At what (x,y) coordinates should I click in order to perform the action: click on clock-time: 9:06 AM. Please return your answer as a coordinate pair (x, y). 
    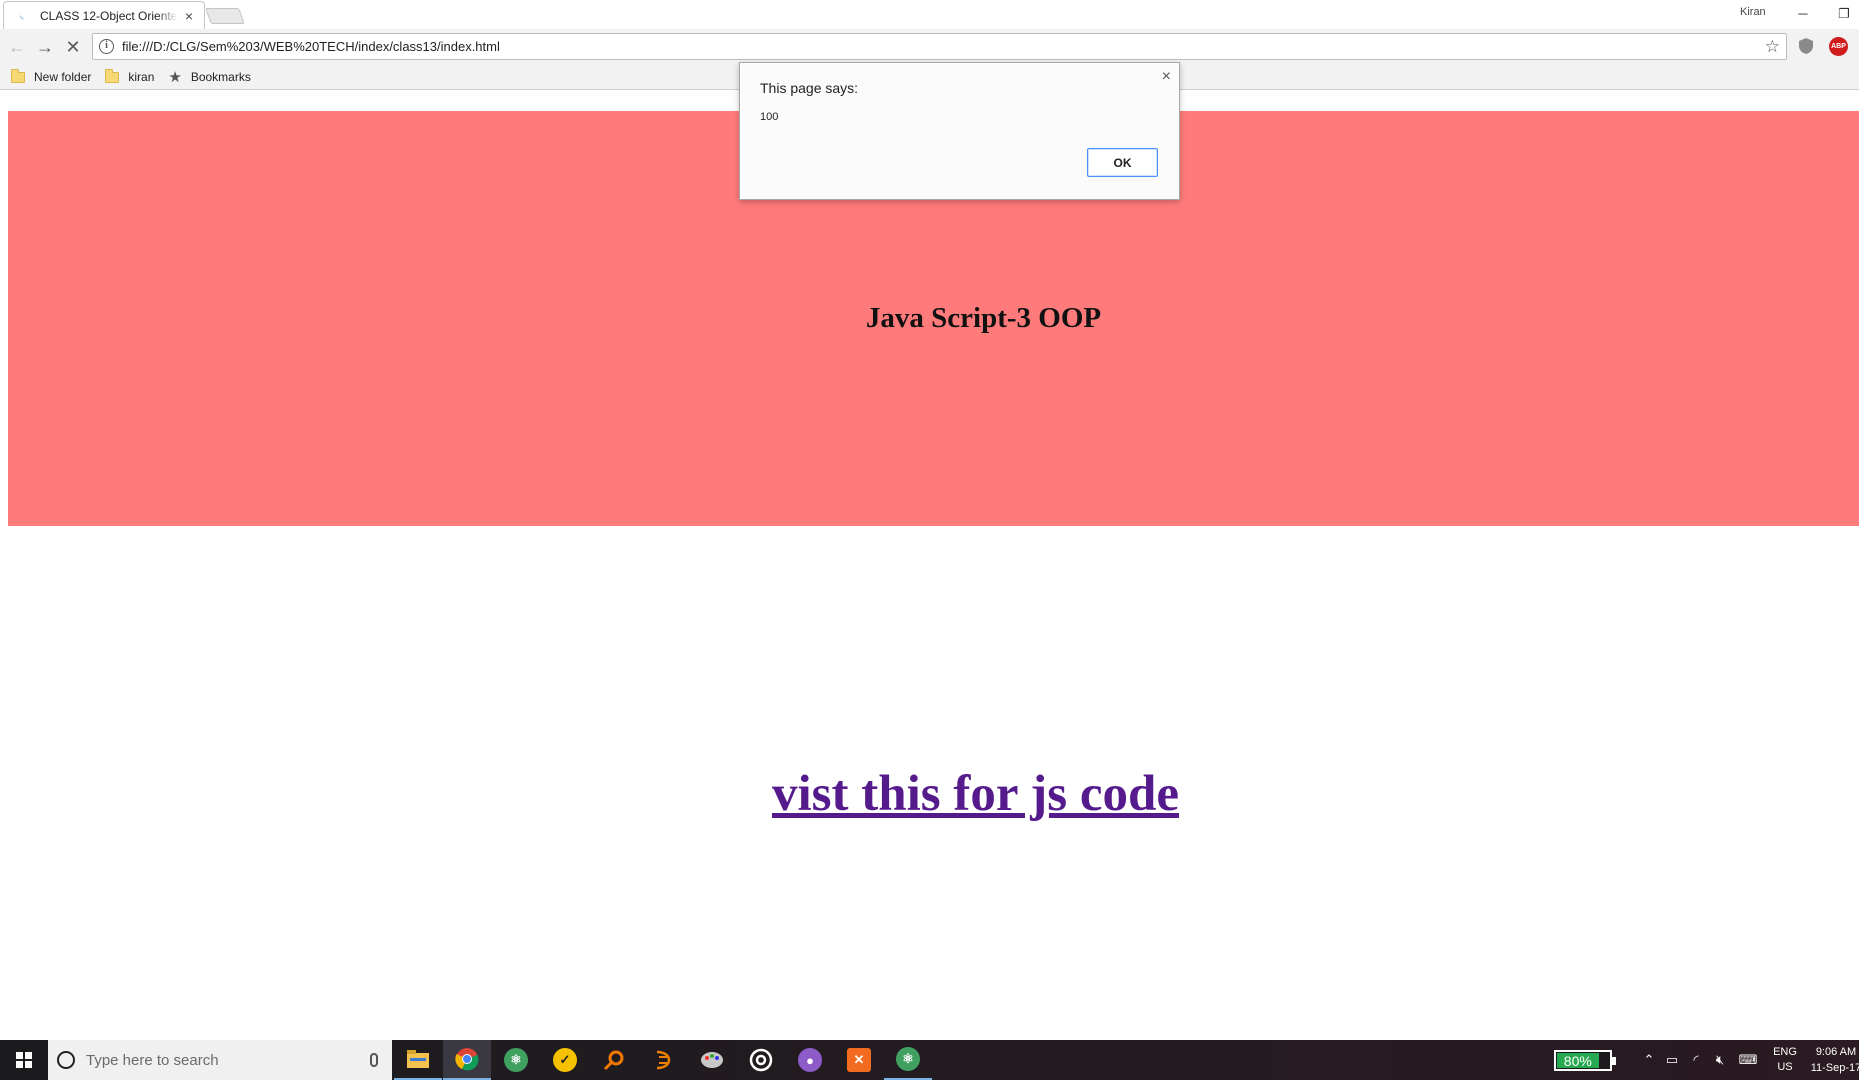
    Looking at the image, I should click on (1836, 1052).